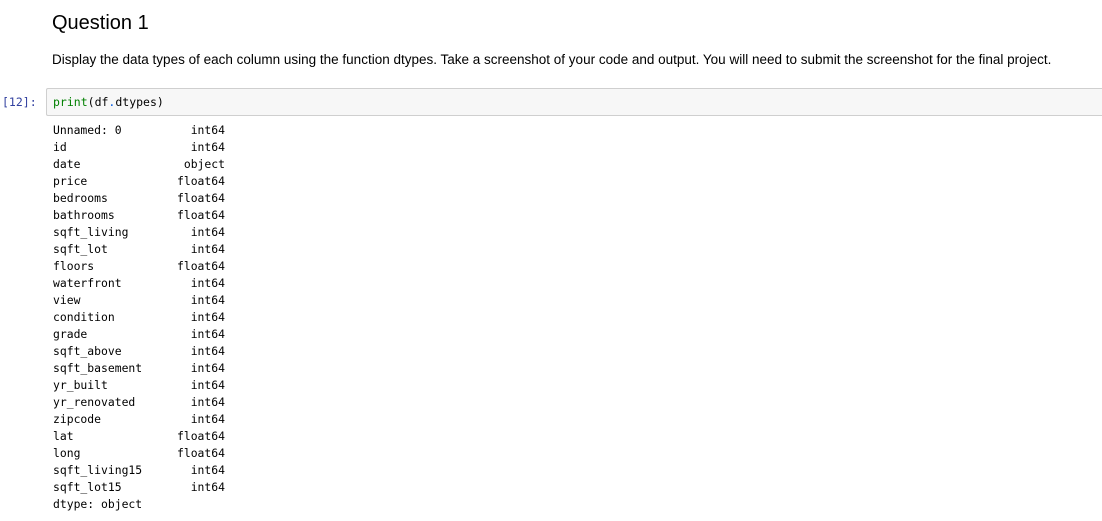 The height and width of the screenshot is (521, 1102). Describe the element at coordinates (139, 266) in the screenshot. I see `output-row: floors float64` at that location.